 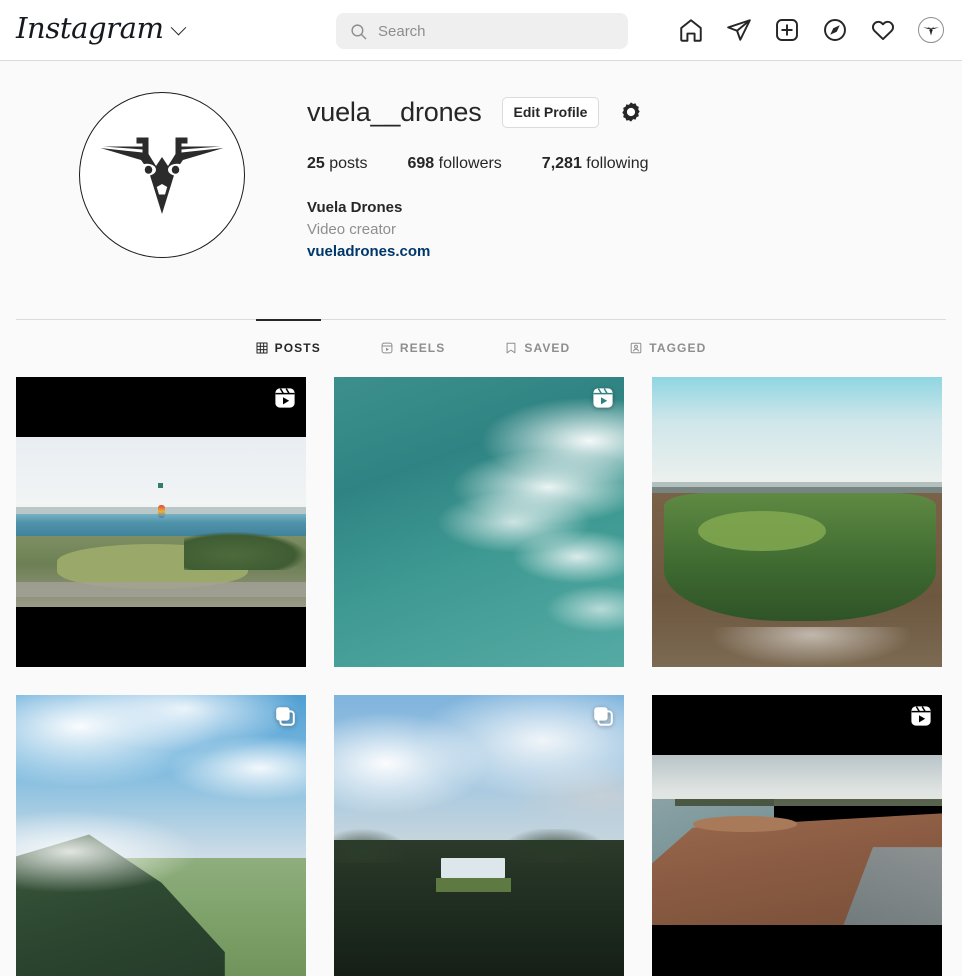 I want to click on username-row: vuela__drones Edit Profile, so click(x=626, y=112).